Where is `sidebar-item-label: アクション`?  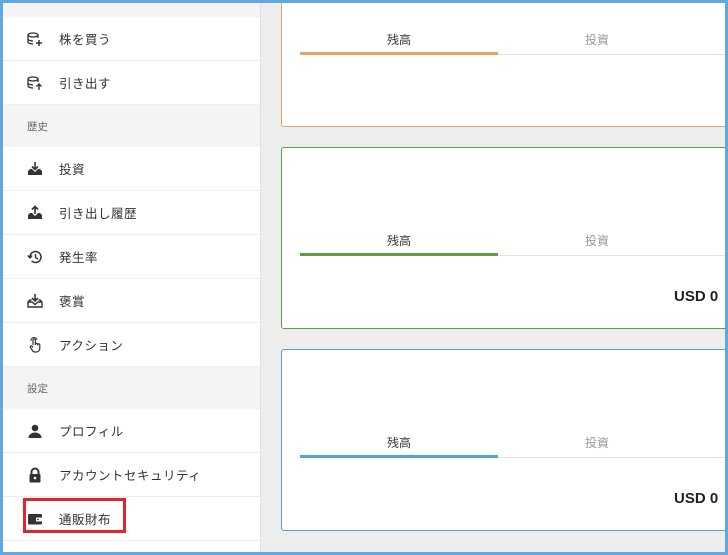
sidebar-item-label: アクション is located at coordinates (91, 345).